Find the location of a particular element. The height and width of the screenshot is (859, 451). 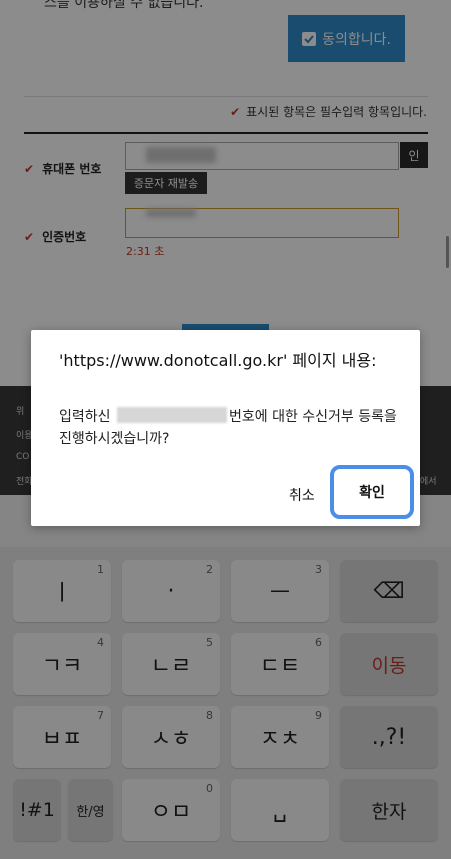

cancel-button: 취소 is located at coordinates (302, 495).